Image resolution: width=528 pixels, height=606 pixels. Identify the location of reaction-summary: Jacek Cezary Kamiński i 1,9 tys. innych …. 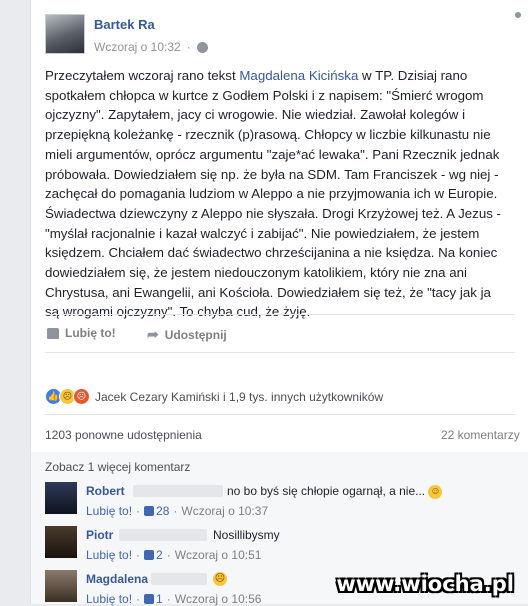
(239, 397).